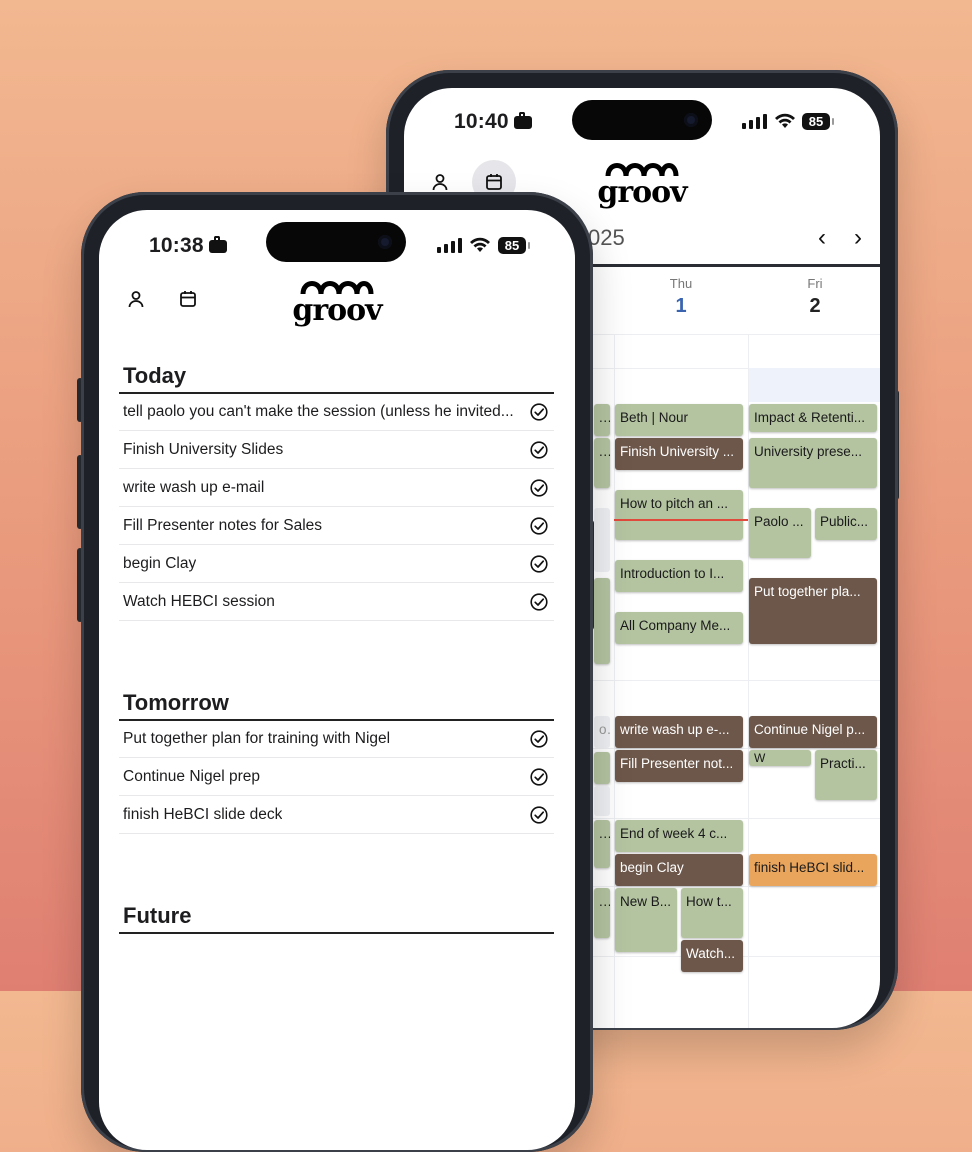 This screenshot has height=1152, width=972. I want to click on task-item: Fill Presenter notes for Sales, so click(336, 526).